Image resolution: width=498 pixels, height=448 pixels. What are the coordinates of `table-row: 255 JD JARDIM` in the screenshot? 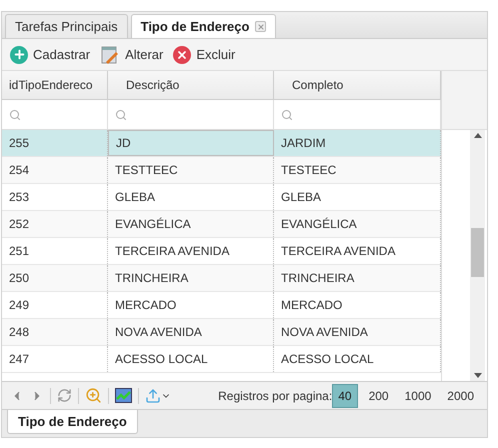 It's located at (221, 143).